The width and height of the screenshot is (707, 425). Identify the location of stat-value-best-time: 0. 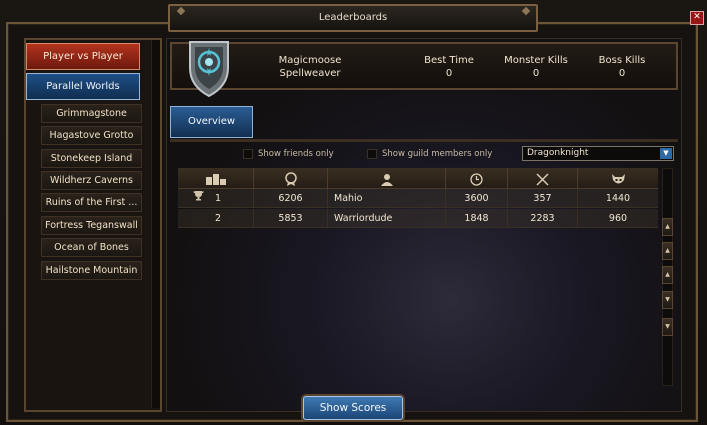
(449, 73).